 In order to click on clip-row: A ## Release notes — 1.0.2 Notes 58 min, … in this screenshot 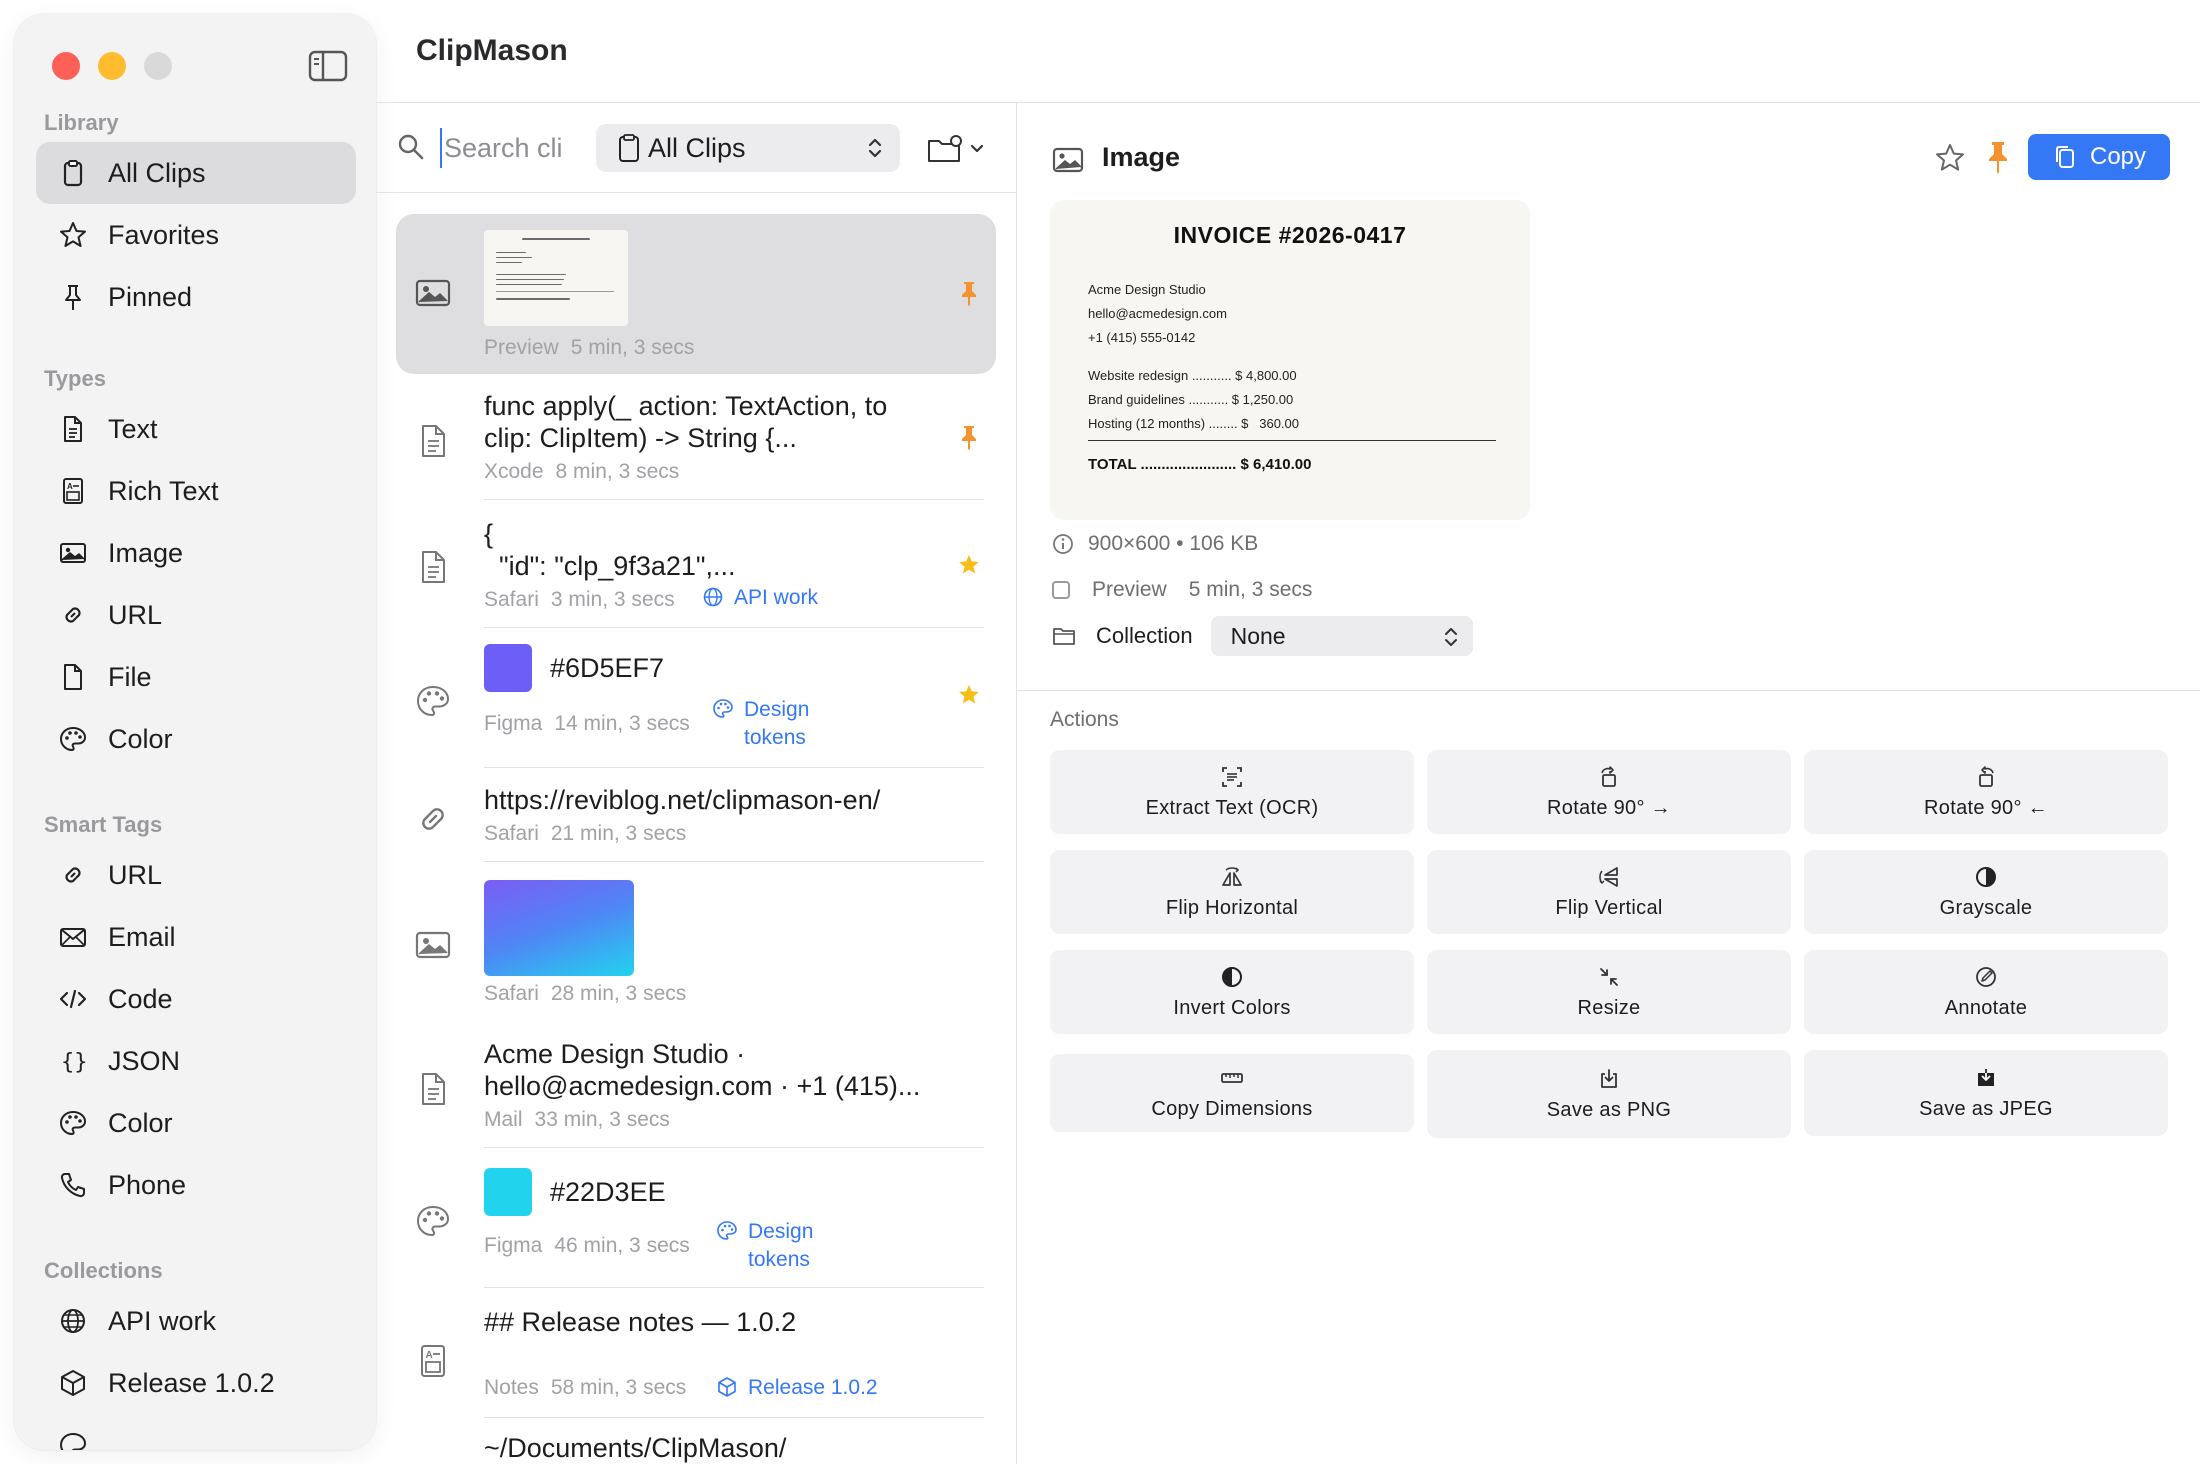, I will do `click(696, 1359)`.